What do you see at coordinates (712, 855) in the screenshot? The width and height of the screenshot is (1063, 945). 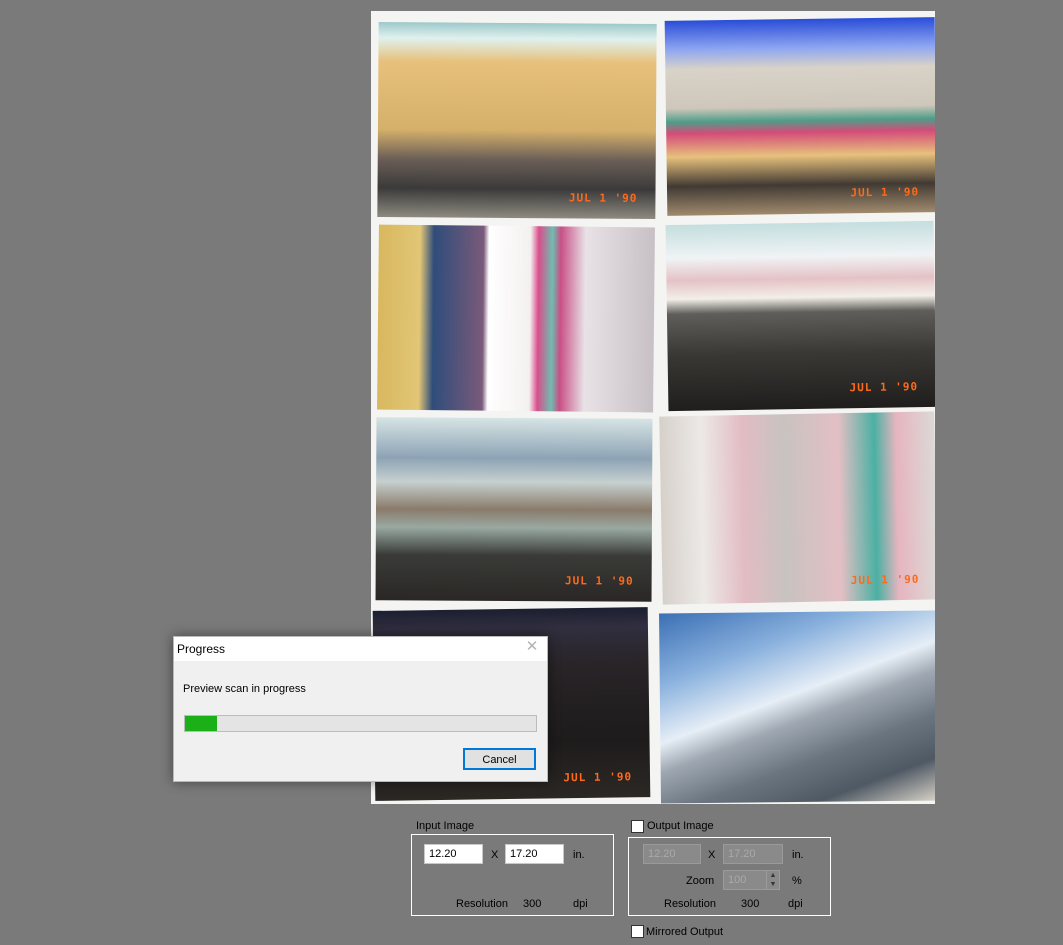 I see `output-x-label: X` at bounding box center [712, 855].